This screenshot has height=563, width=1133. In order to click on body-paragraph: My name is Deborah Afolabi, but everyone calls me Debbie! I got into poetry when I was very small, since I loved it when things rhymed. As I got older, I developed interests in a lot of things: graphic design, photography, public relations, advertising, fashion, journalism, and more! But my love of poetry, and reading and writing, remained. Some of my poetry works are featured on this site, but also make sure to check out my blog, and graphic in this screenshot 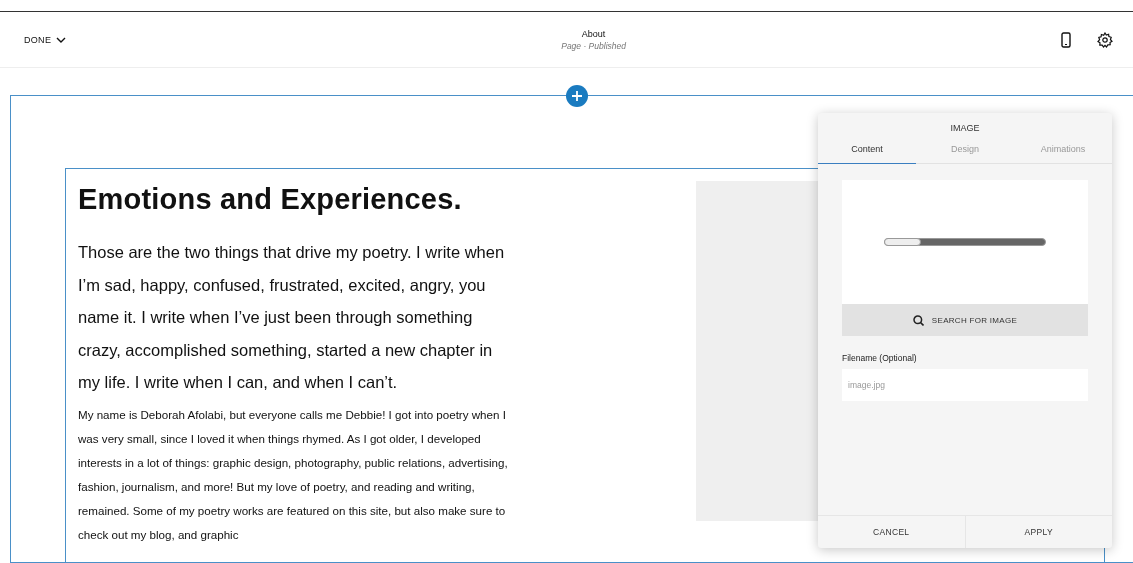, I will do `click(293, 474)`.